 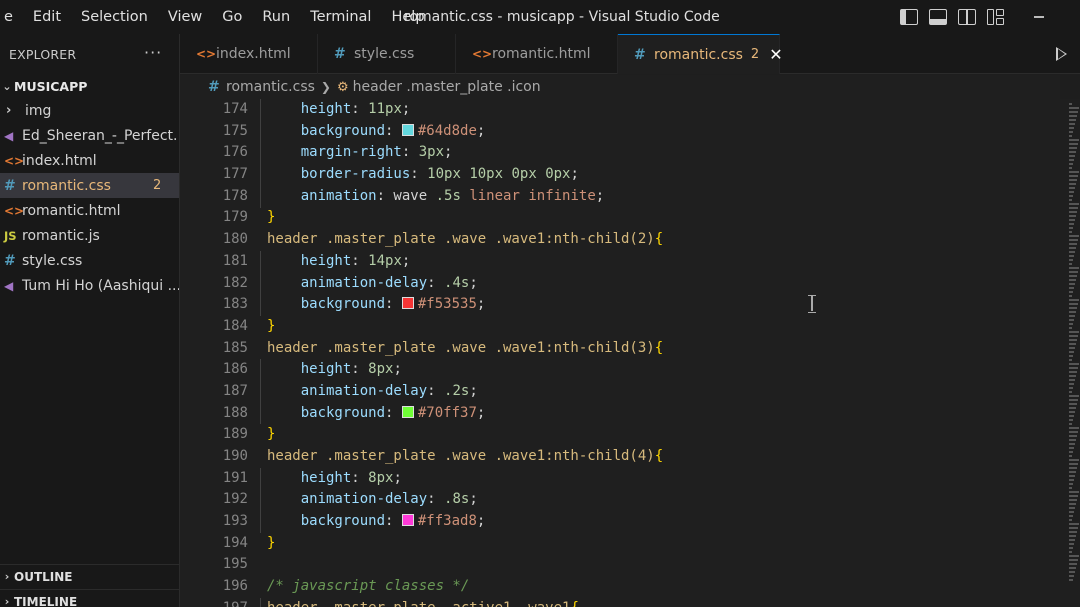 I want to click on line-number: 195, so click(x=235, y=564).